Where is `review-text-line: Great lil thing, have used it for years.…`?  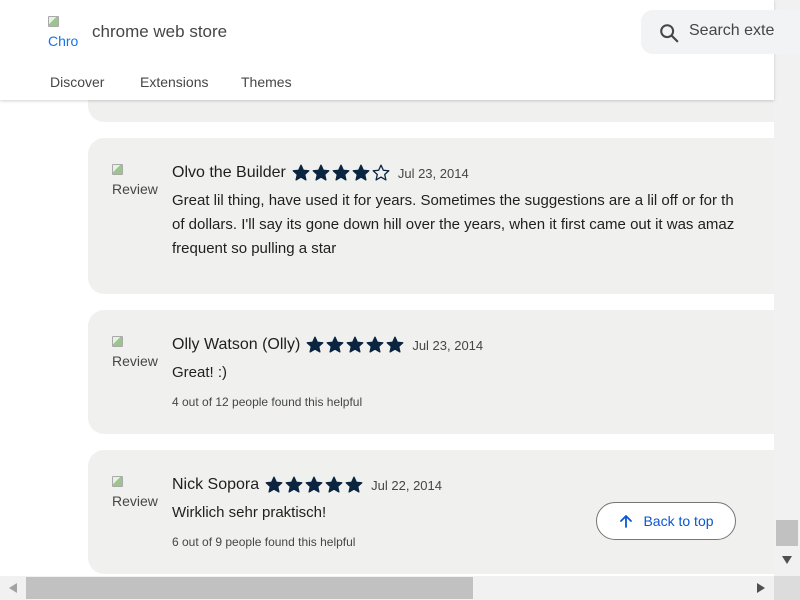 review-text-line: Great lil thing, have used it for years.… is located at coordinates (453, 200).